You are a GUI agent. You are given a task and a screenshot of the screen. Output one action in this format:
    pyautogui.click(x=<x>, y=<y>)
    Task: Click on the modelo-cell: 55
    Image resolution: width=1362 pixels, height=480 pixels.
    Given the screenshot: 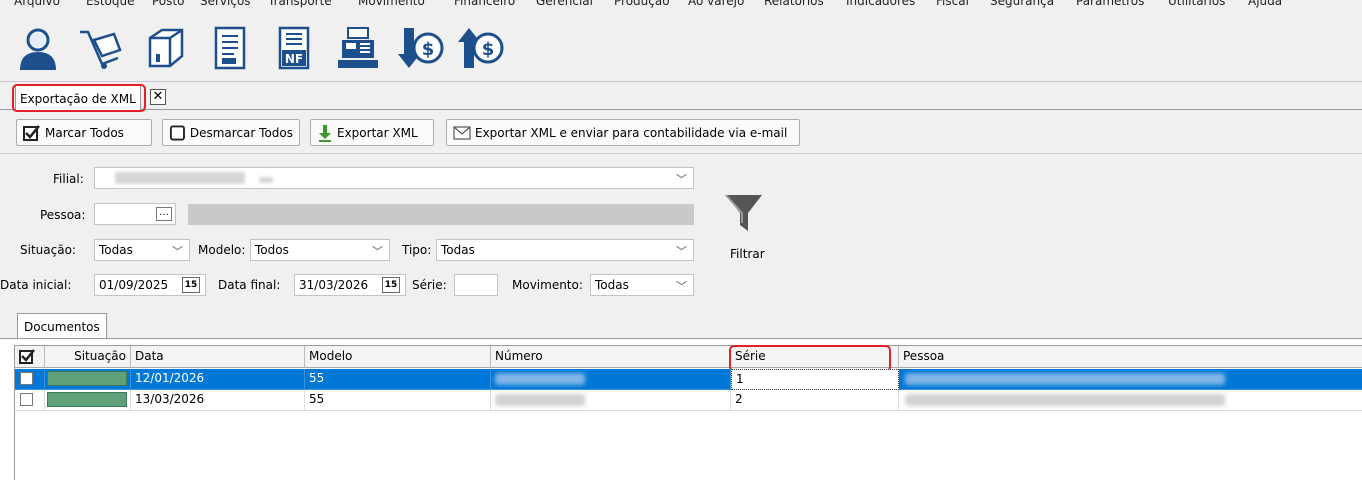 What is the action you would take?
    pyautogui.click(x=398, y=400)
    